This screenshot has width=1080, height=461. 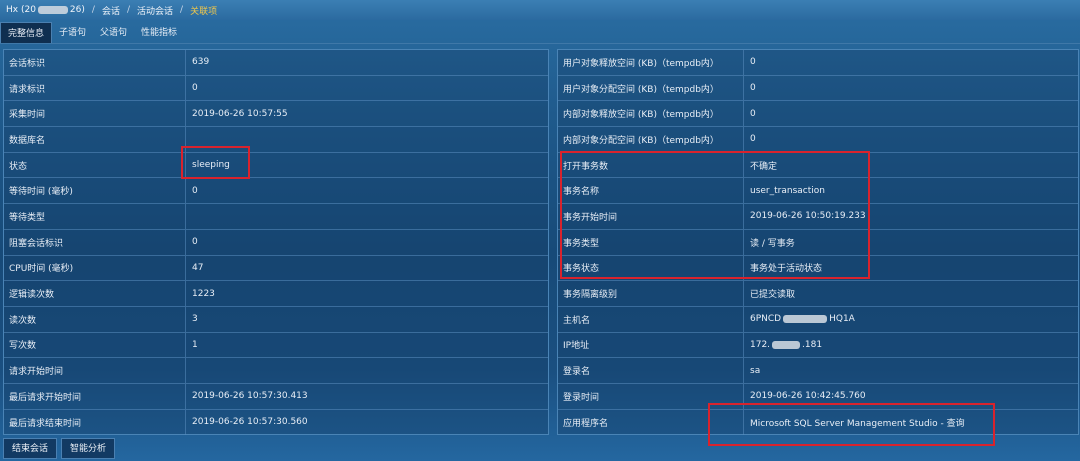 What do you see at coordinates (250, 396) in the screenshot?
I see `row-value-text: 2019-06-26 10:57:30.413` at bounding box center [250, 396].